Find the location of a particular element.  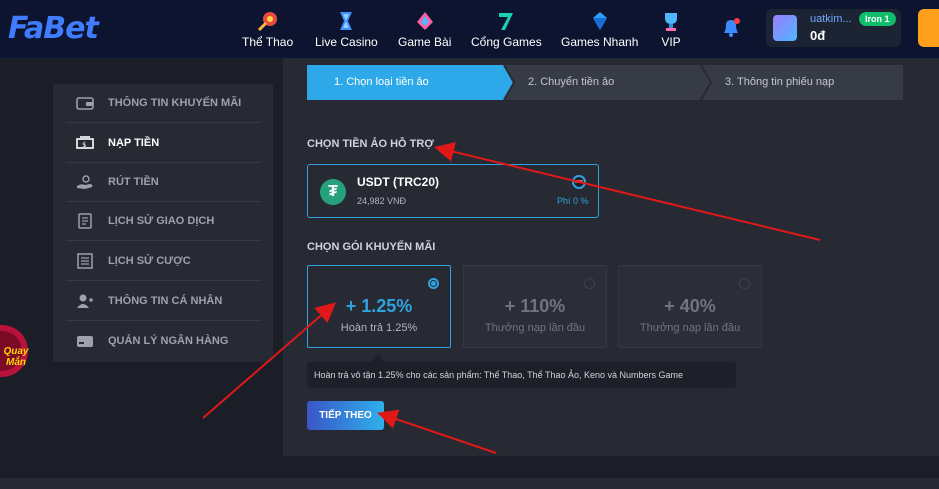

transaction-history-icon is located at coordinates (85, 221).